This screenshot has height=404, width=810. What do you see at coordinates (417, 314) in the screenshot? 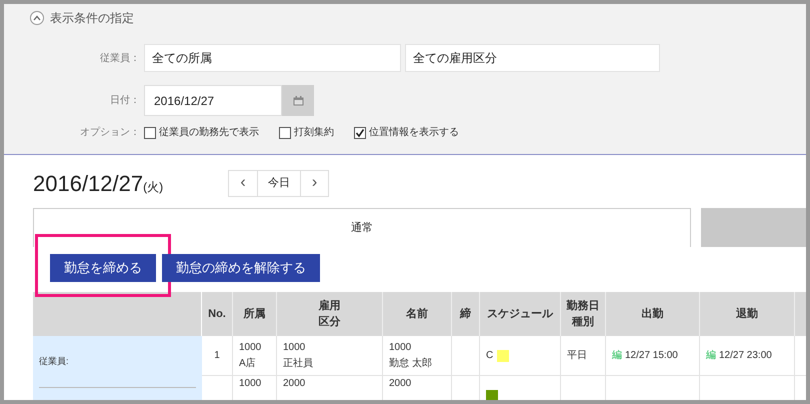
I see `column-header: 名前` at bounding box center [417, 314].